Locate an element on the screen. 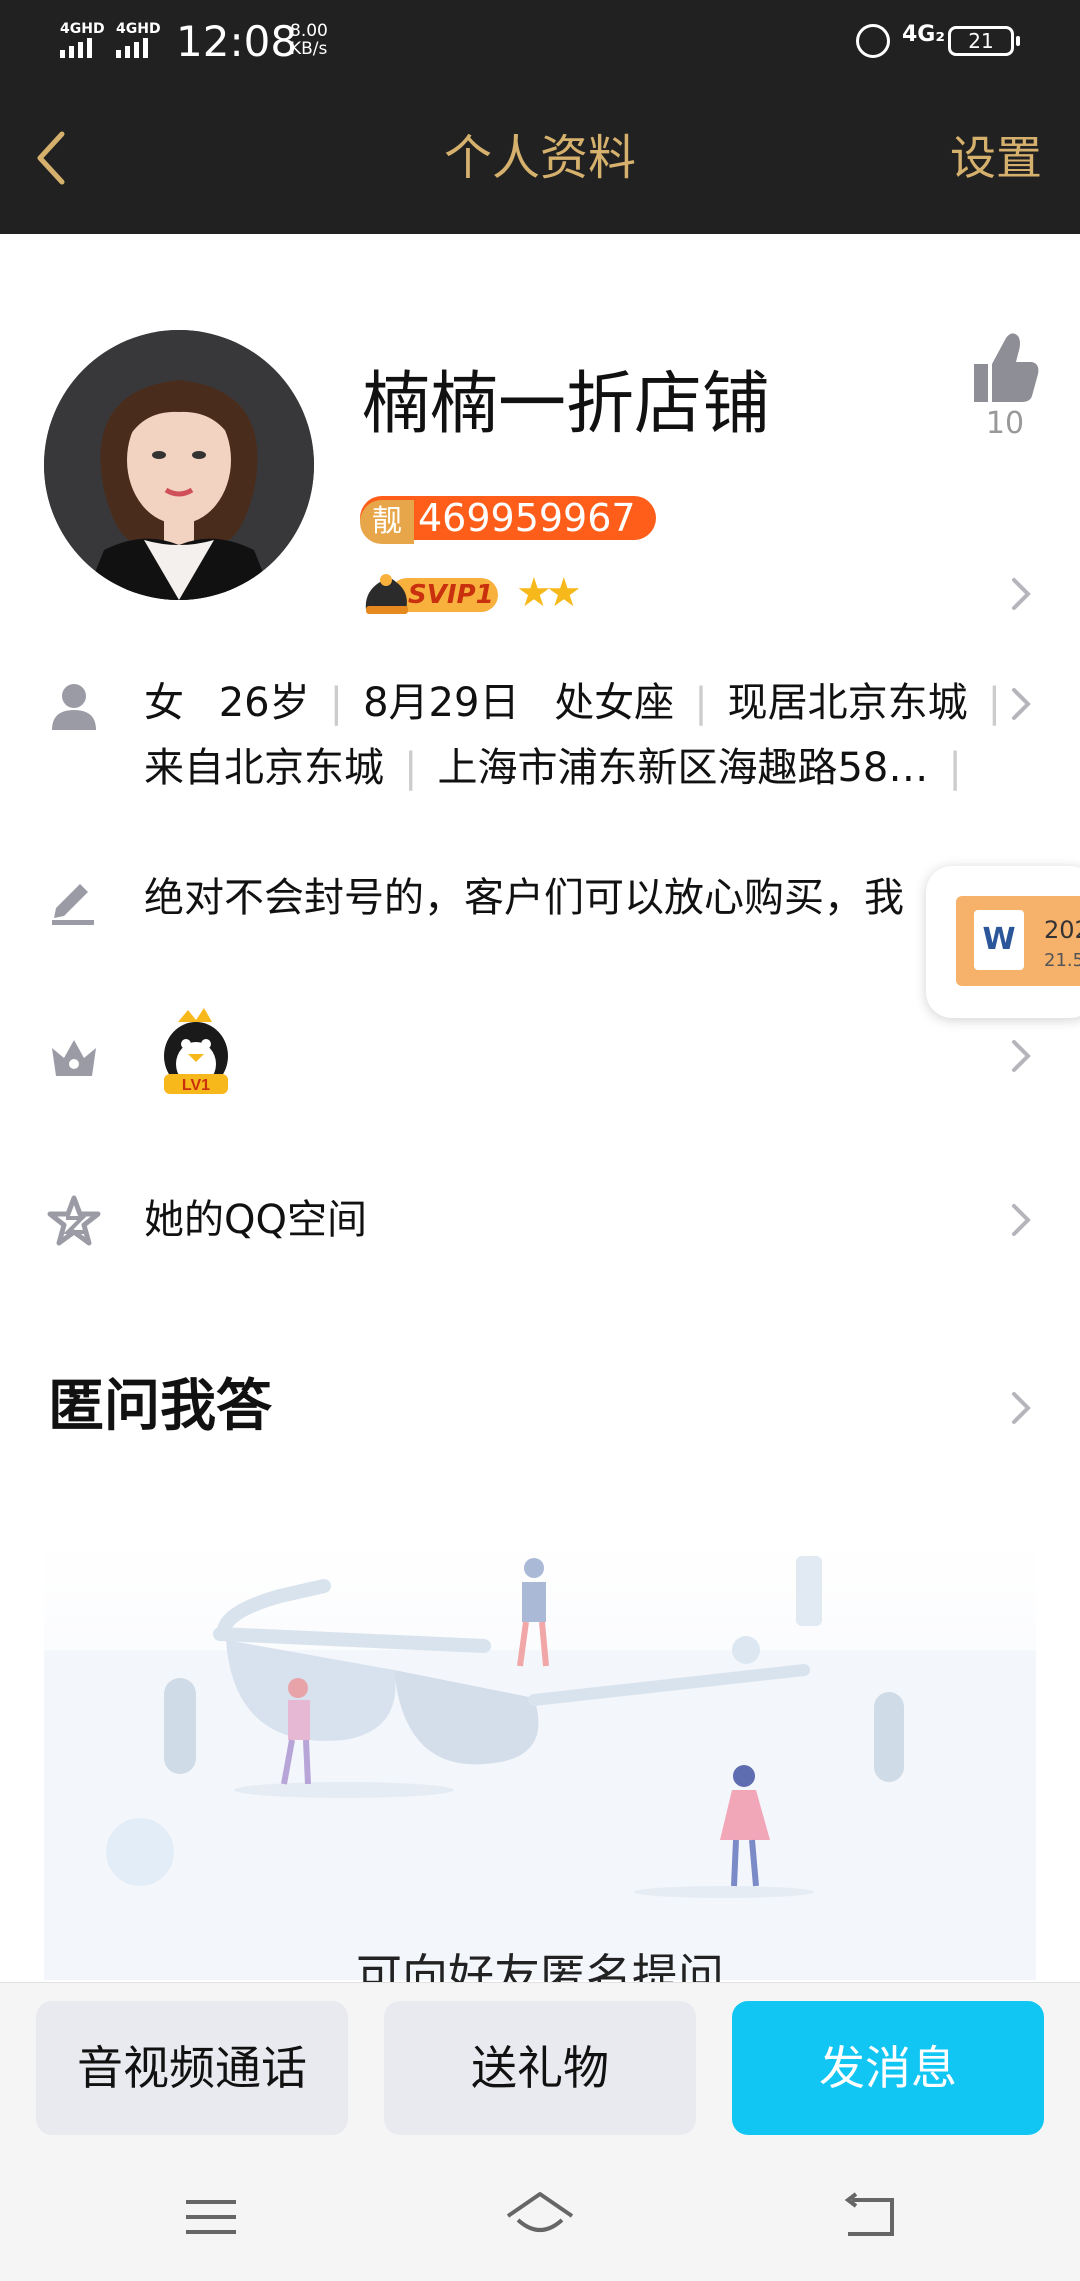  speed-unit: KB/s is located at coordinates (309, 49).